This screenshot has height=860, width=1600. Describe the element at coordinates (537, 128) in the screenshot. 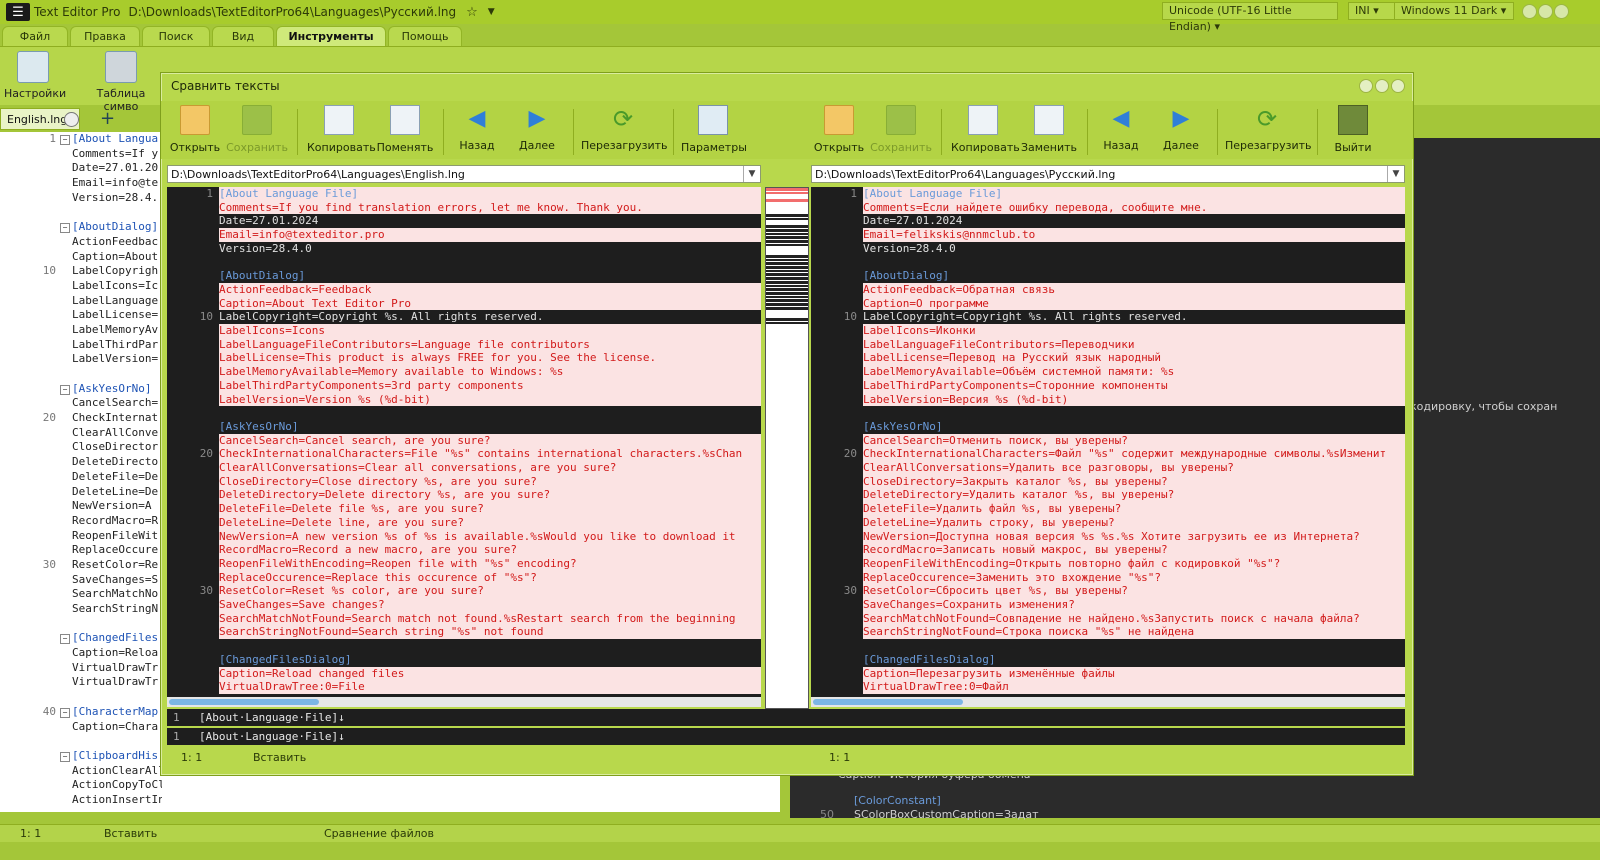

I see `left-next-button: ▶ Далее` at that location.